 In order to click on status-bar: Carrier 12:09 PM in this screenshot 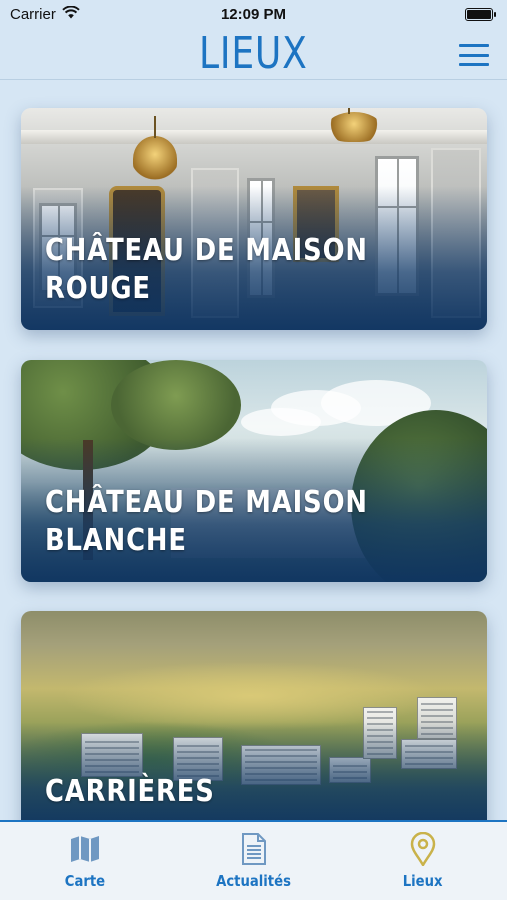, I will do `click(253, 14)`.